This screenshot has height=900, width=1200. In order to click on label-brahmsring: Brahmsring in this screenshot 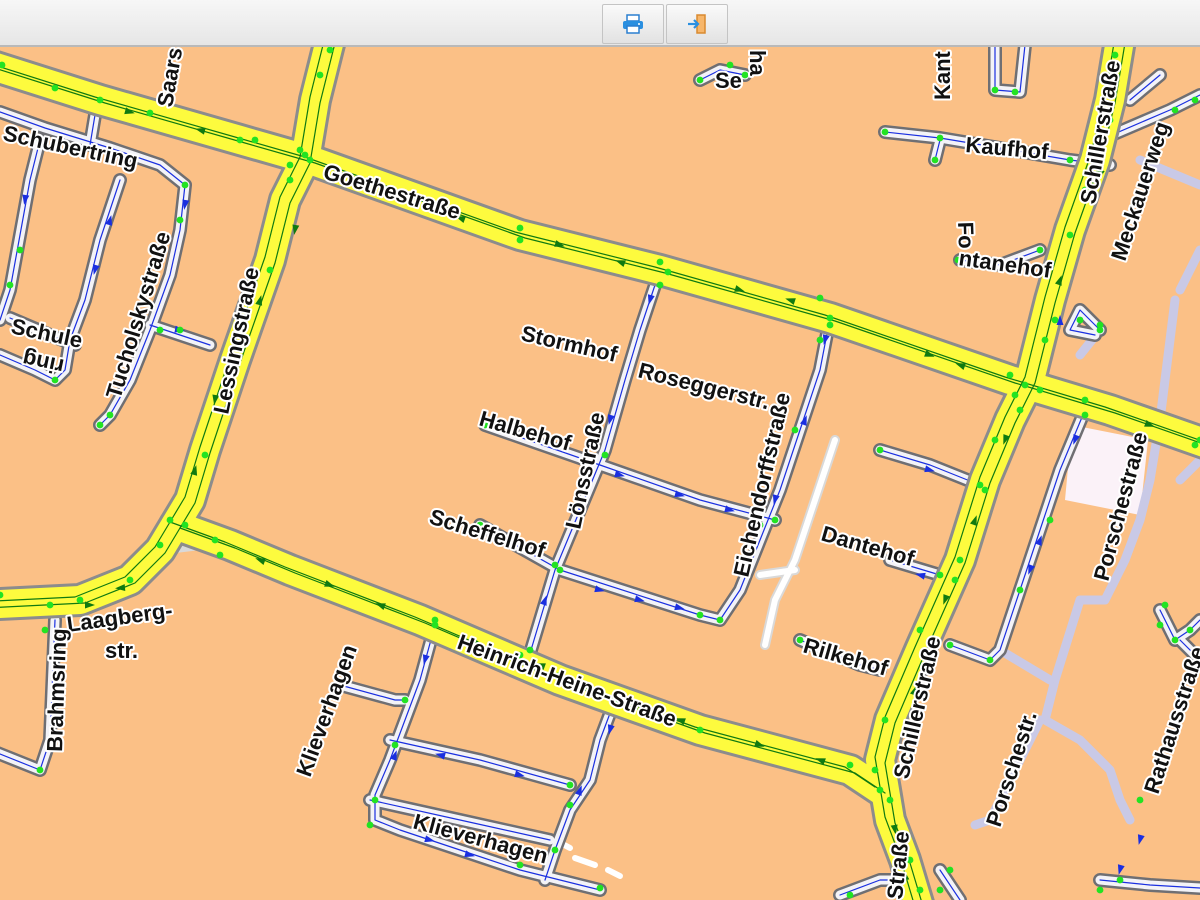, I will do `click(56, 690)`.